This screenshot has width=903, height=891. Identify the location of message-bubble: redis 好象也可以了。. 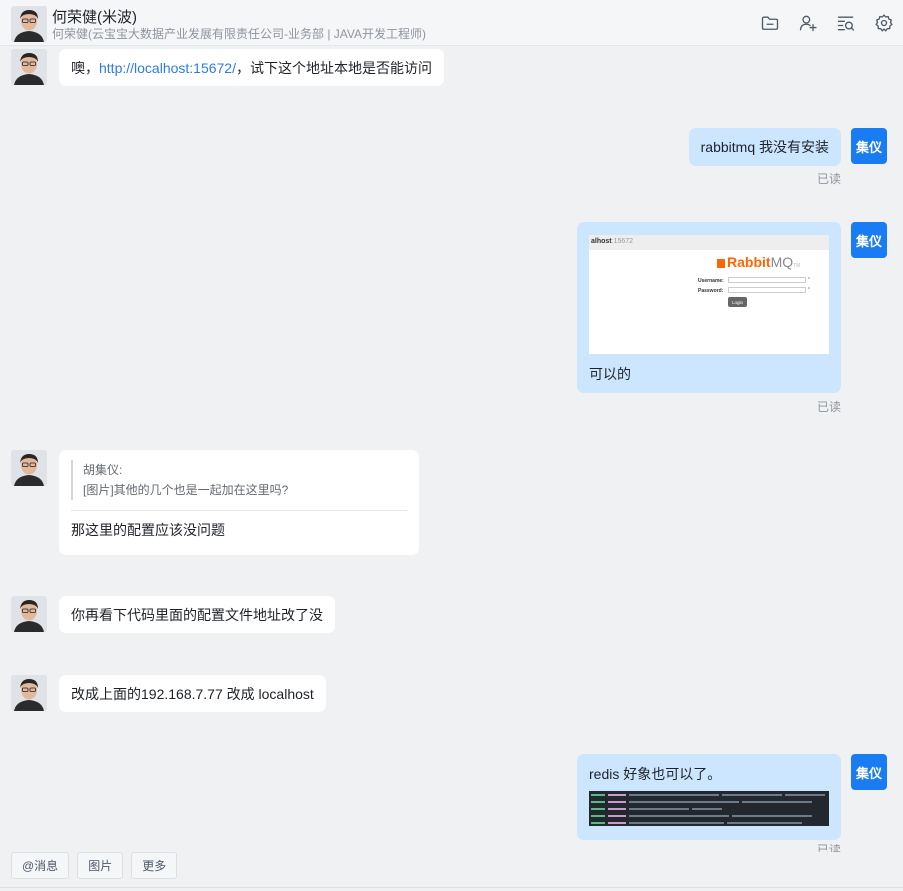
(709, 797).